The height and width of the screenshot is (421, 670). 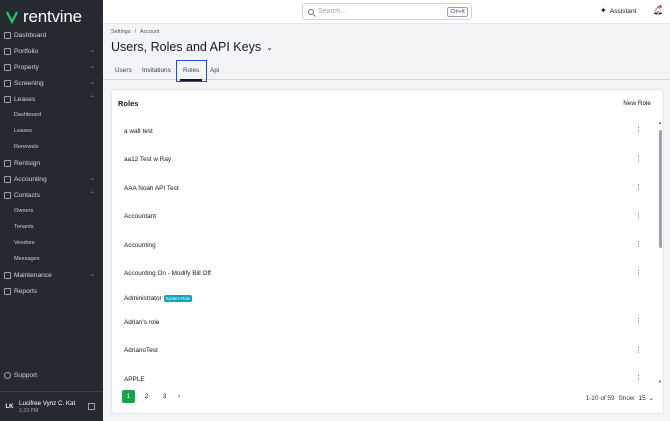 I want to click on sidebar-item-screening: Screening ⌄, so click(x=51, y=83).